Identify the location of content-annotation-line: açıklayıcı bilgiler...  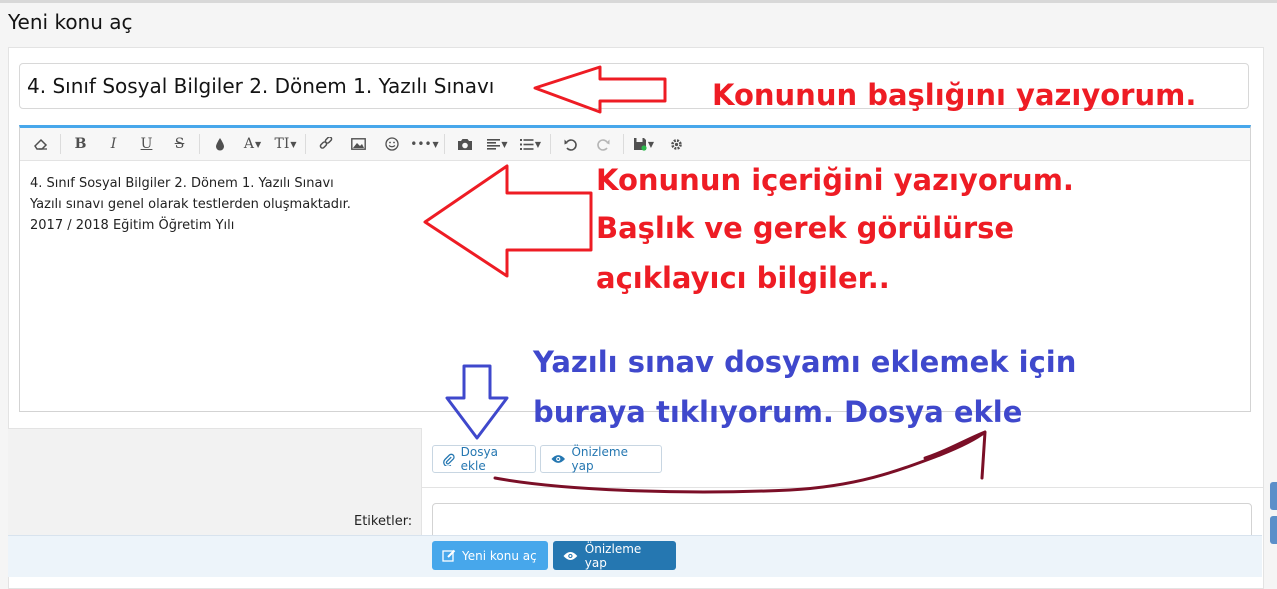
(743, 278).